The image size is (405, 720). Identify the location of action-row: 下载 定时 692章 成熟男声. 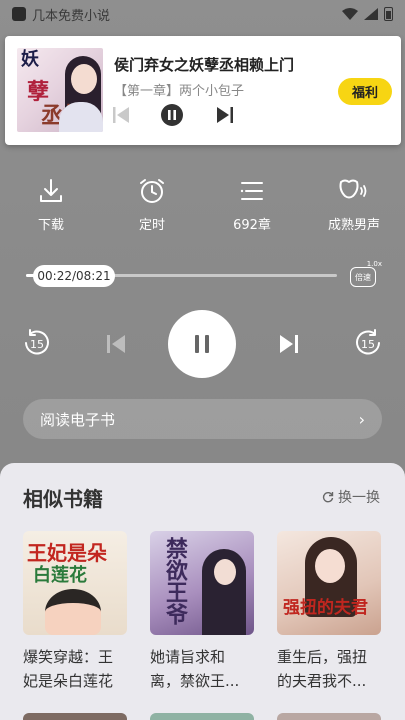
(202, 206).